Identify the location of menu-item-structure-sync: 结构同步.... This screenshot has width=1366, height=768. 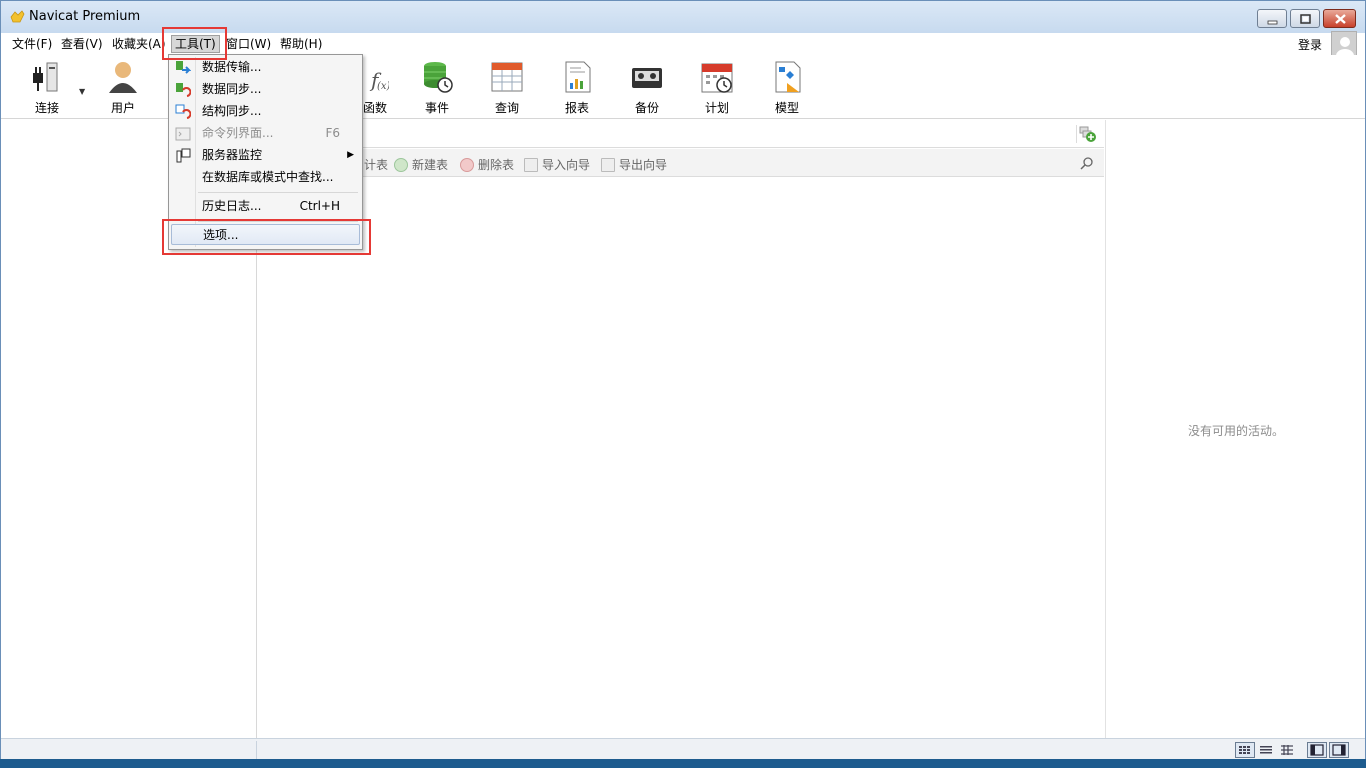
(265, 111).